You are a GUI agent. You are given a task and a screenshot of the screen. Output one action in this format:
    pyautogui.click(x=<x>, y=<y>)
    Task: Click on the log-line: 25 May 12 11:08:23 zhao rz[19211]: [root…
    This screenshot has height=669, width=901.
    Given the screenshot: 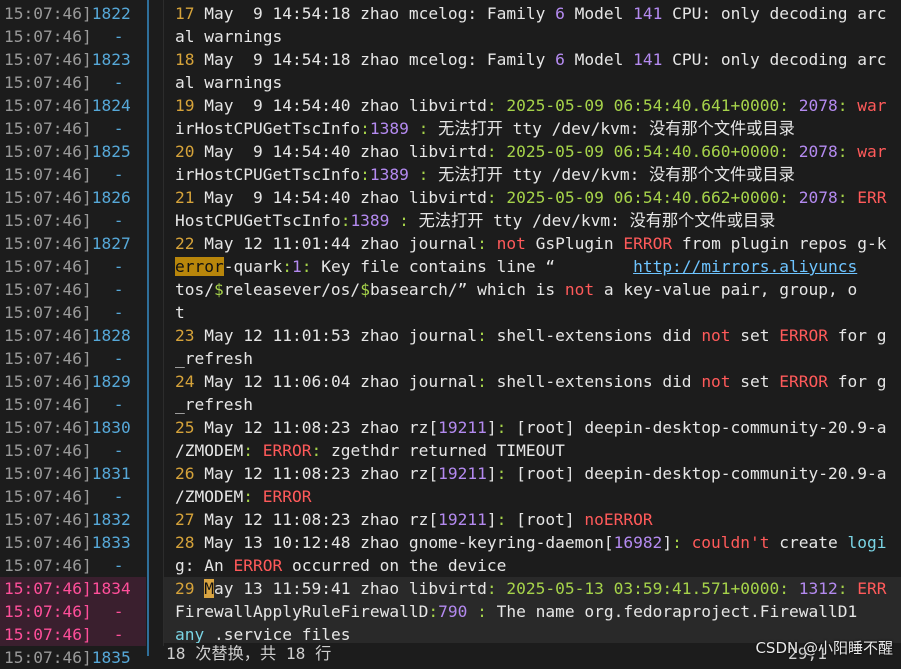 What is the action you would take?
    pyautogui.click(x=532, y=427)
    